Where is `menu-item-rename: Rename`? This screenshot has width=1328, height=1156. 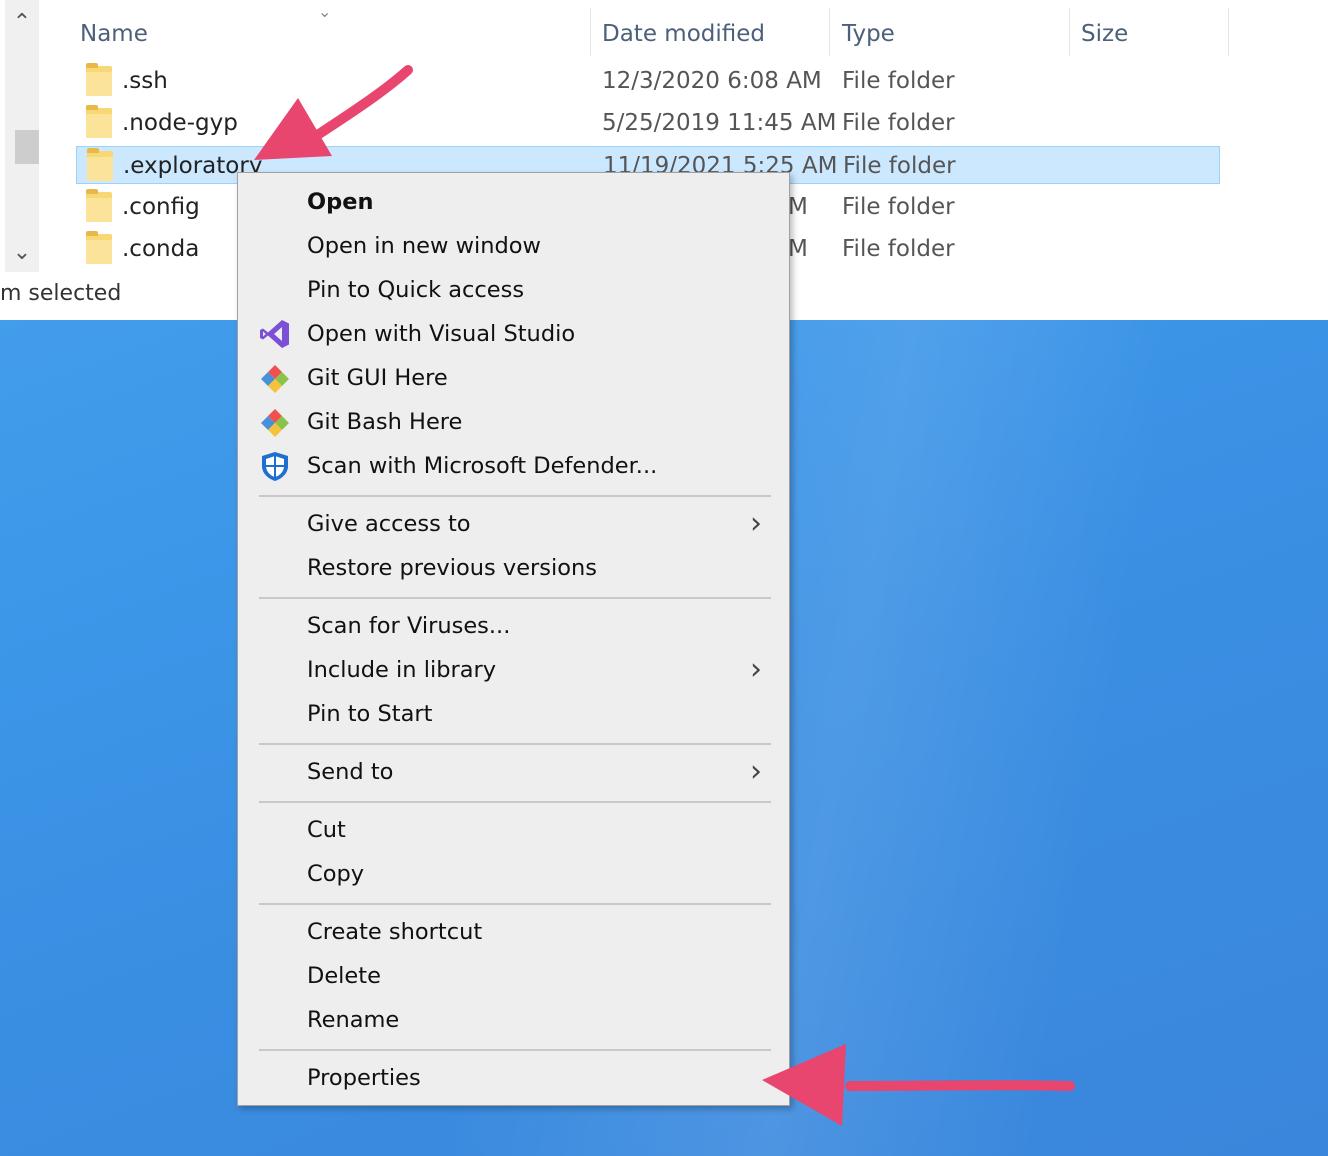 menu-item-rename: Rename is located at coordinates (513, 1020).